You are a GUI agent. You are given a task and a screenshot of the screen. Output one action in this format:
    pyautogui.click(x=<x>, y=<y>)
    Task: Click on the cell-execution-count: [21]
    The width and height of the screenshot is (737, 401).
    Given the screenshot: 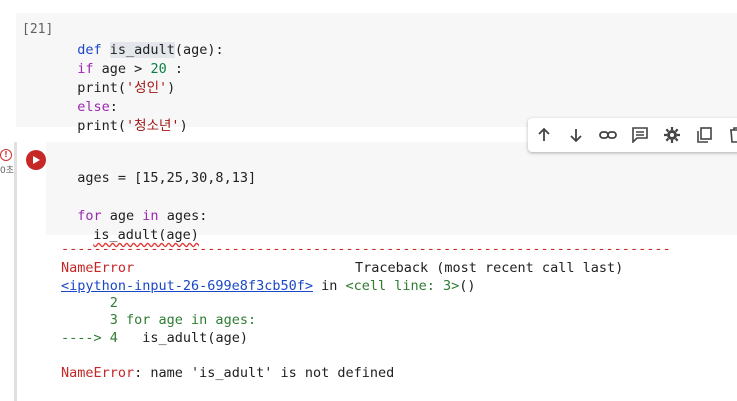 What is the action you would take?
    pyautogui.click(x=38, y=29)
    